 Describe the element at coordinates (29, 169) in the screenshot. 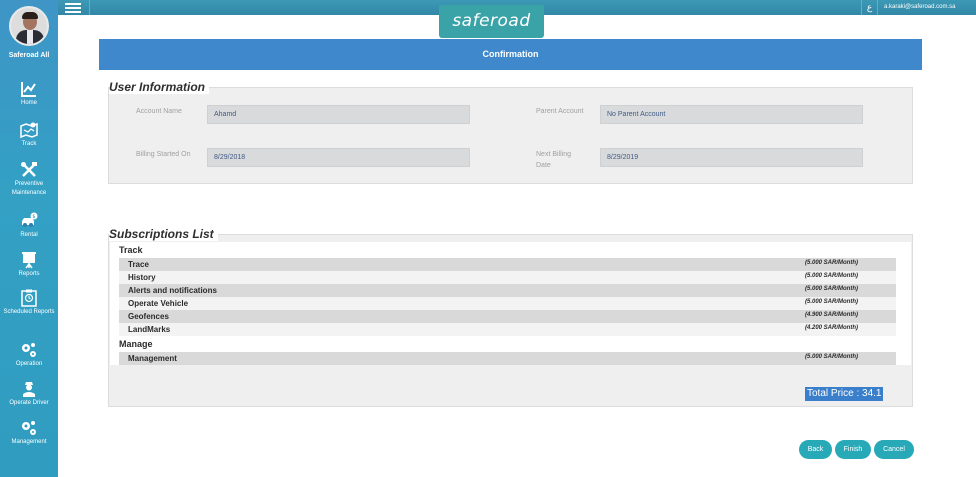

I see `tools-icon` at that location.